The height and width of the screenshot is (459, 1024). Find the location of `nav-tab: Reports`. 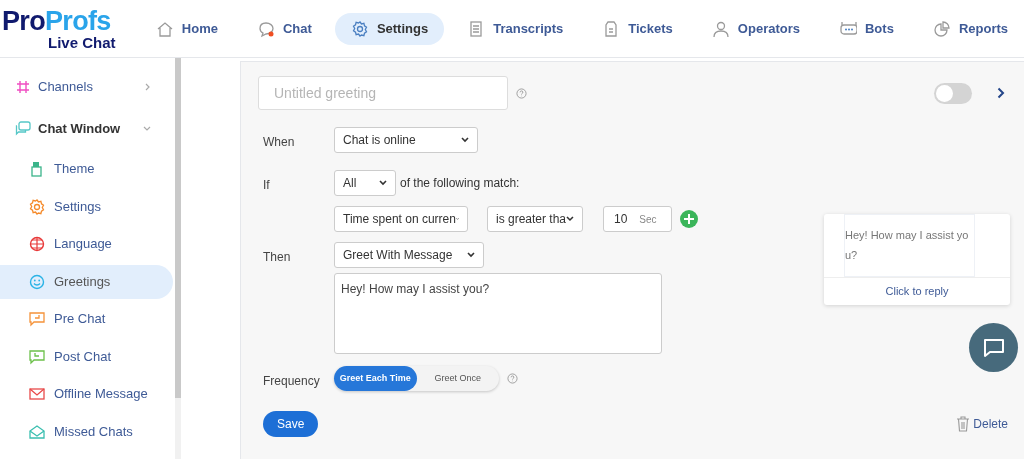

nav-tab: Reports is located at coordinates (970, 28).